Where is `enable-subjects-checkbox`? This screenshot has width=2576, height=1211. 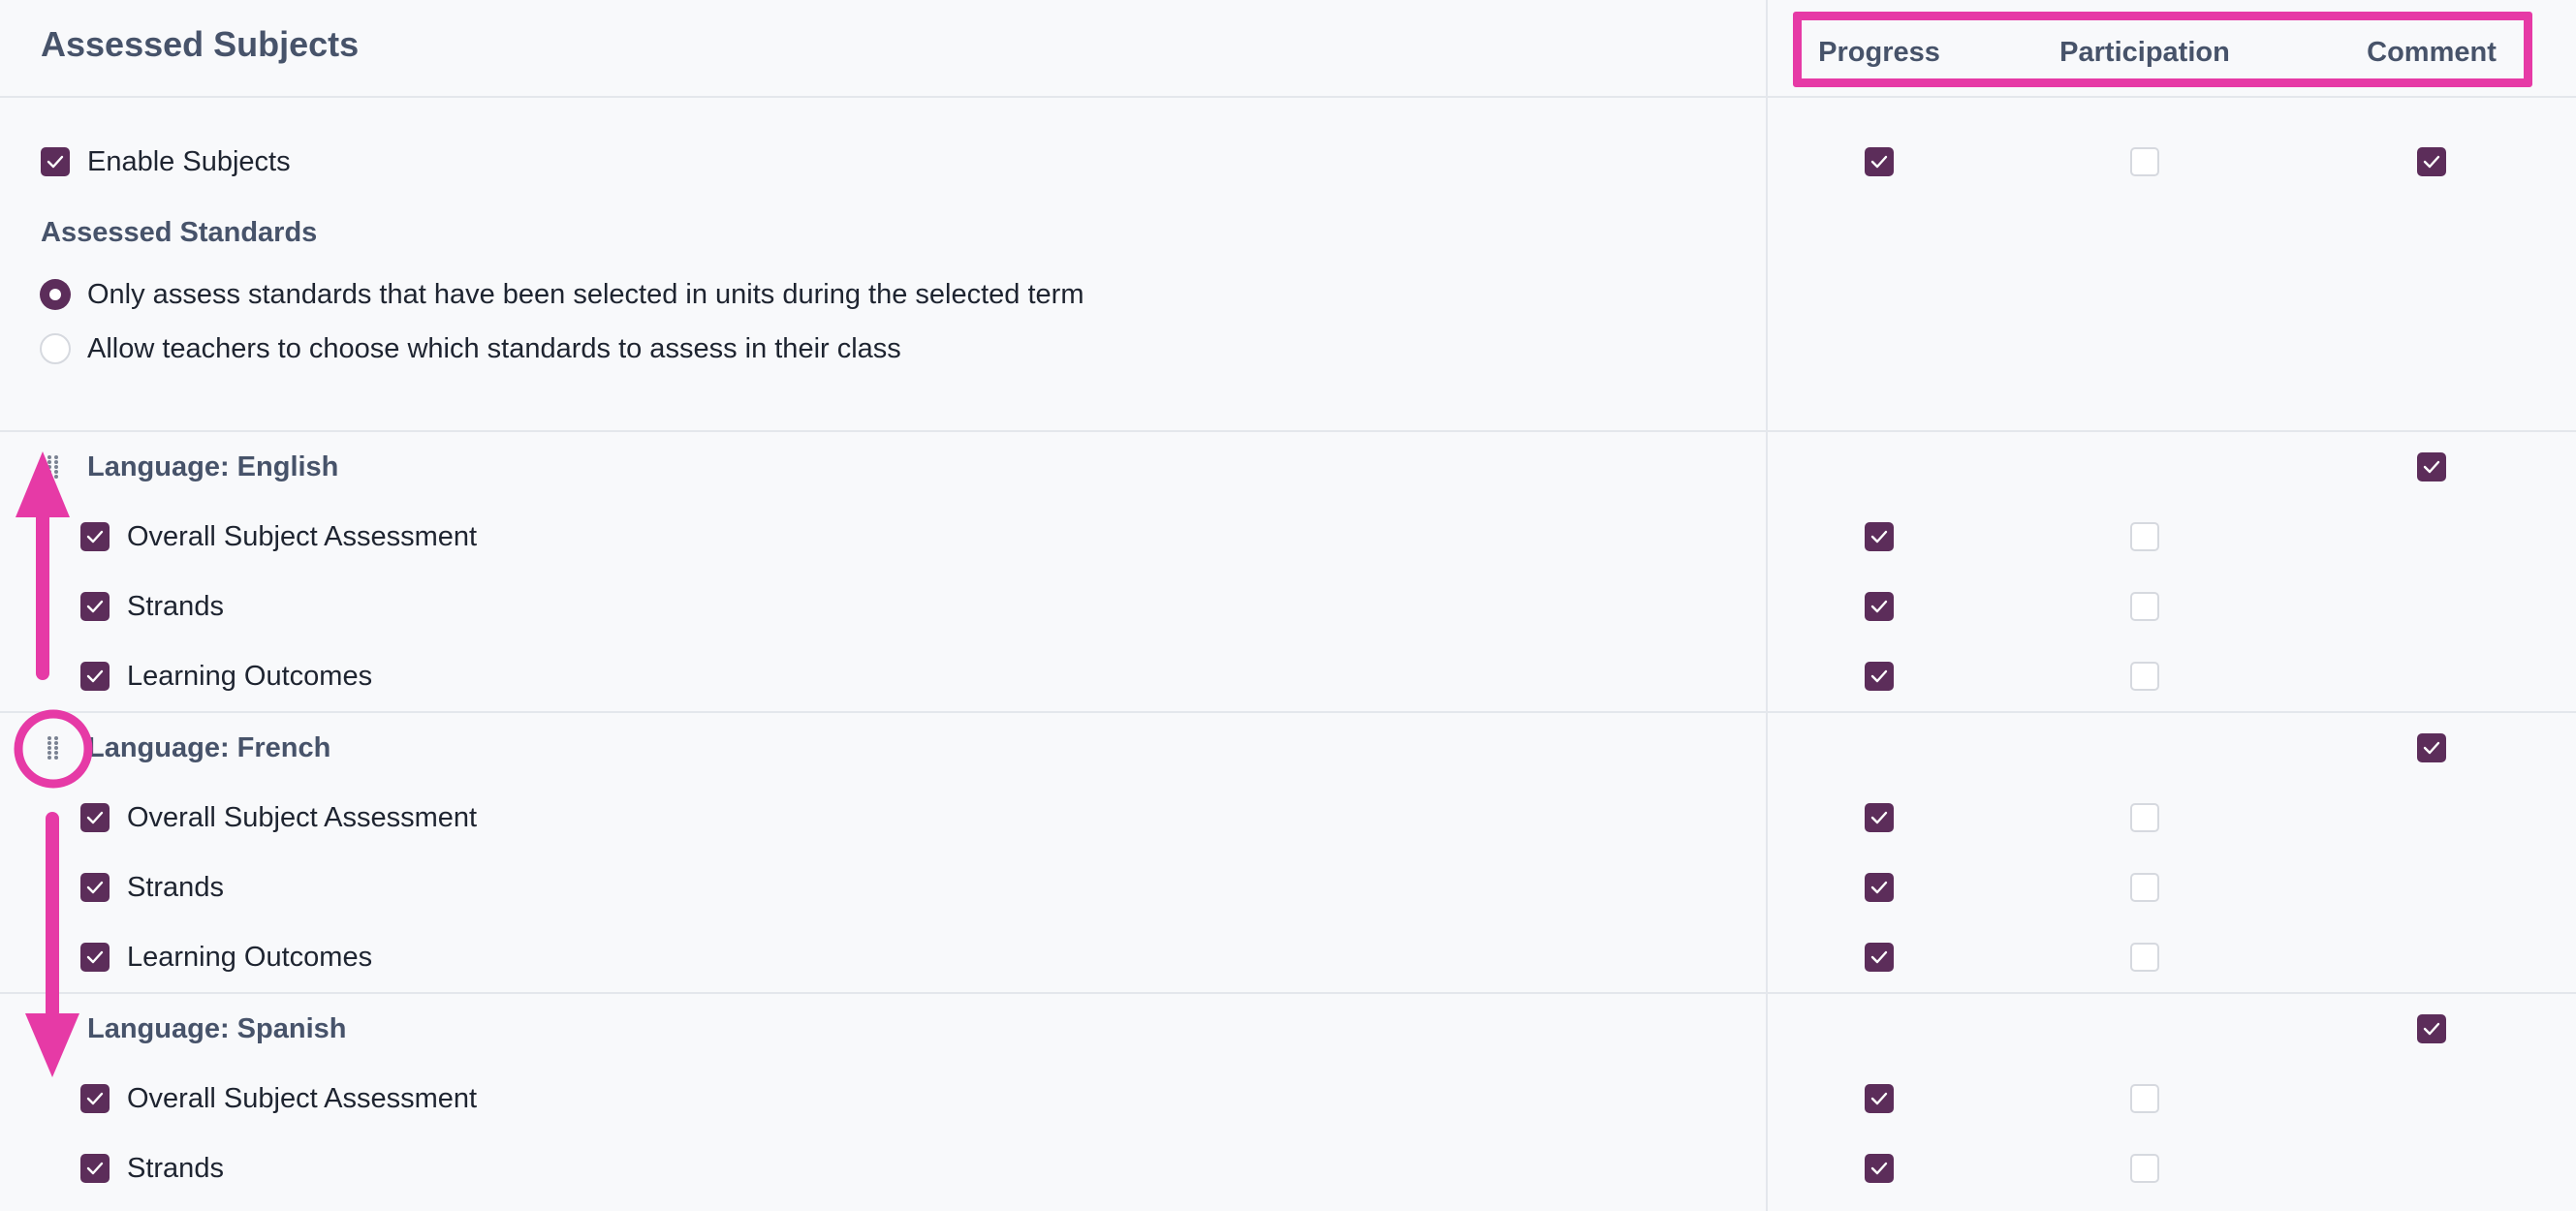
enable-subjects-checkbox is located at coordinates (55, 161).